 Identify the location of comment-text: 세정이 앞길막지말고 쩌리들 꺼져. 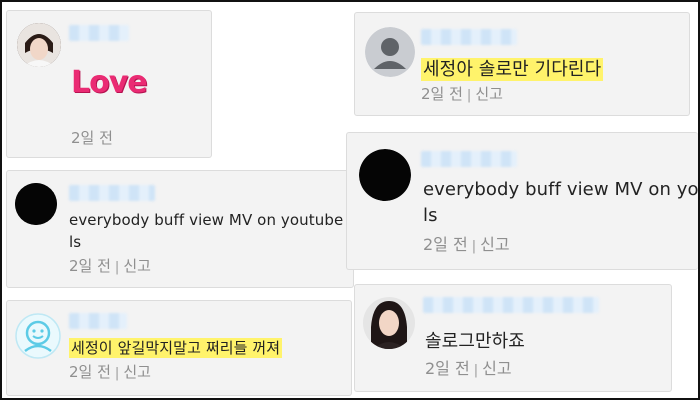
(176, 347).